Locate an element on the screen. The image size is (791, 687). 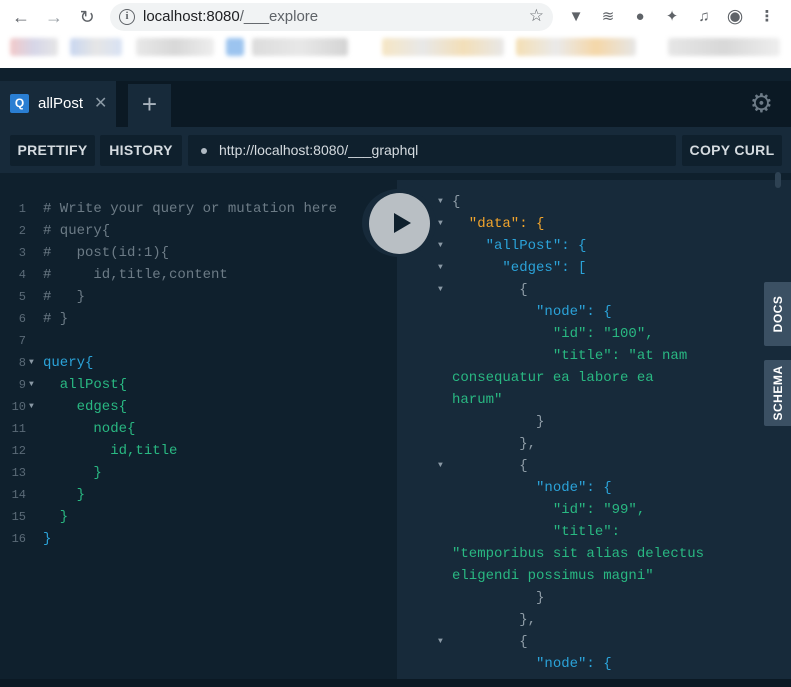
line-number: 13 is located at coordinates (18, 473).